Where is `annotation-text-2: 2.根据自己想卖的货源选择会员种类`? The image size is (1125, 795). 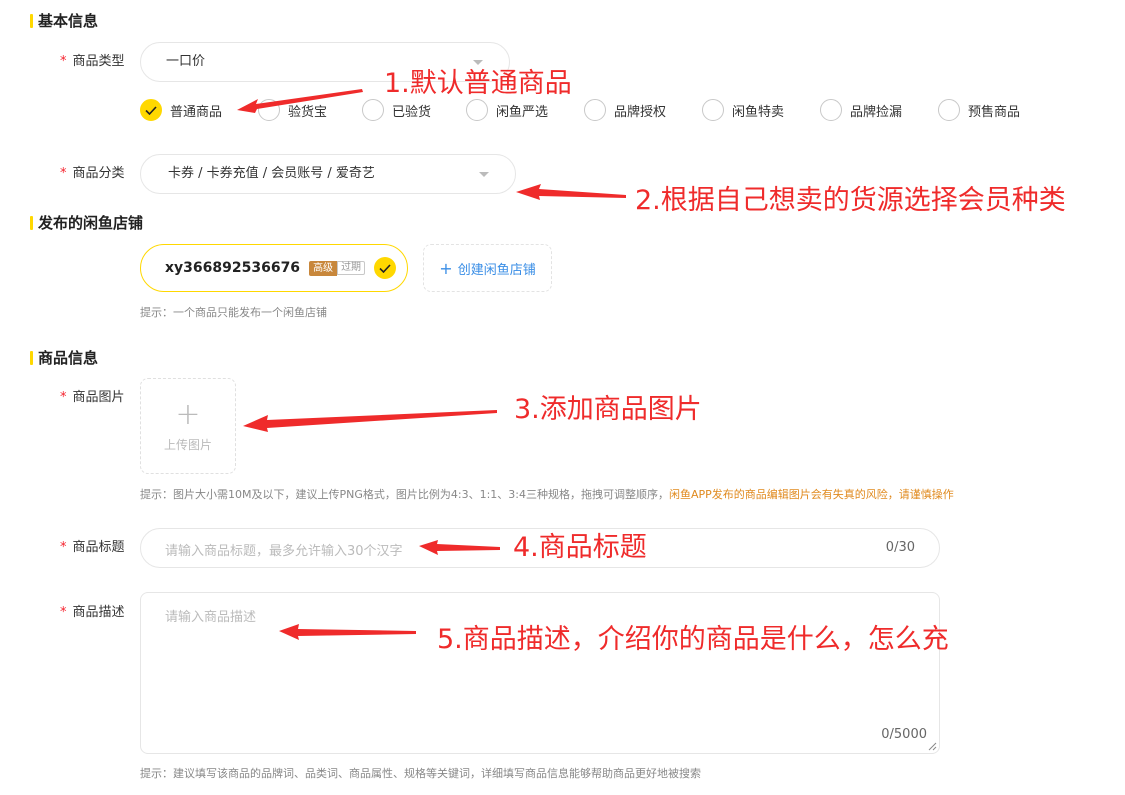
annotation-text-2: 2.根据自己想卖的货源选择会员种类 is located at coordinates (850, 200).